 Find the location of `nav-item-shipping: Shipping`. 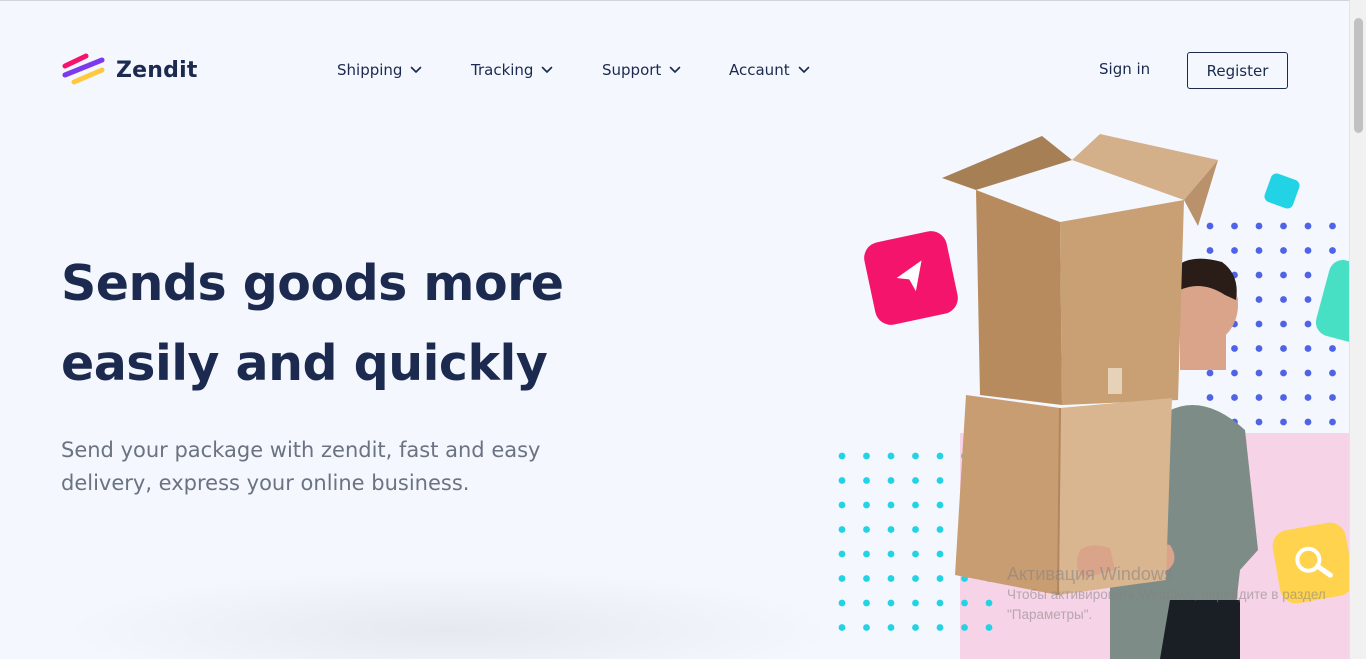

nav-item-shipping: Shipping is located at coordinates (404, 70).